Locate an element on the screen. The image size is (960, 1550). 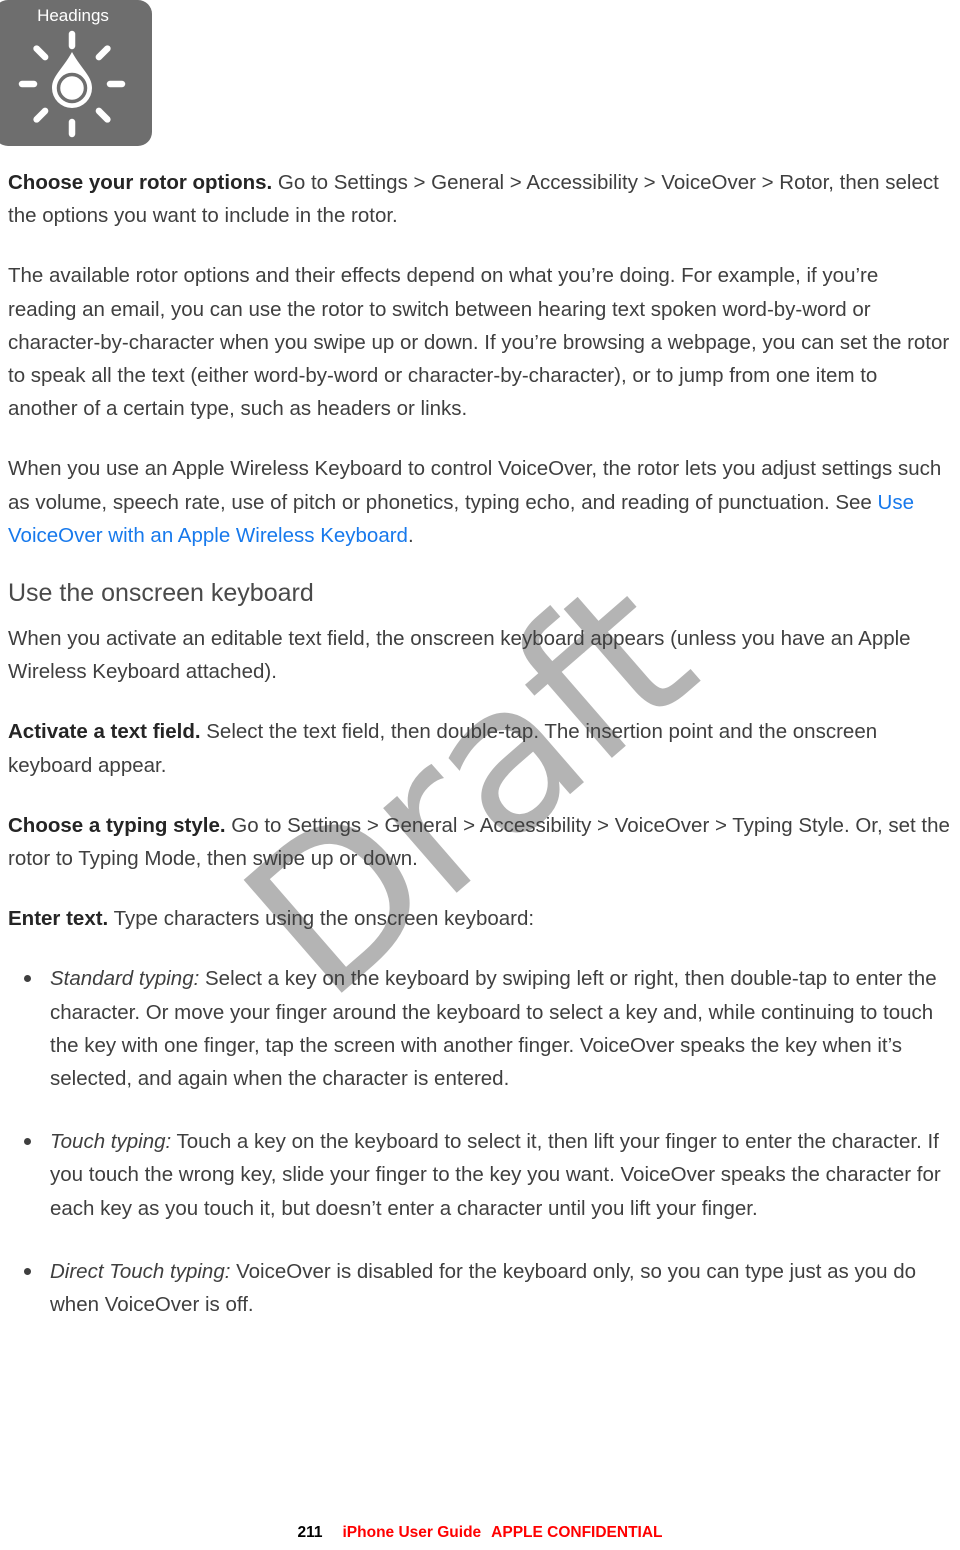
section-heading-use-the-onscreen-keyboard: Use the onscreen keyboard is located at coordinates (161, 593).